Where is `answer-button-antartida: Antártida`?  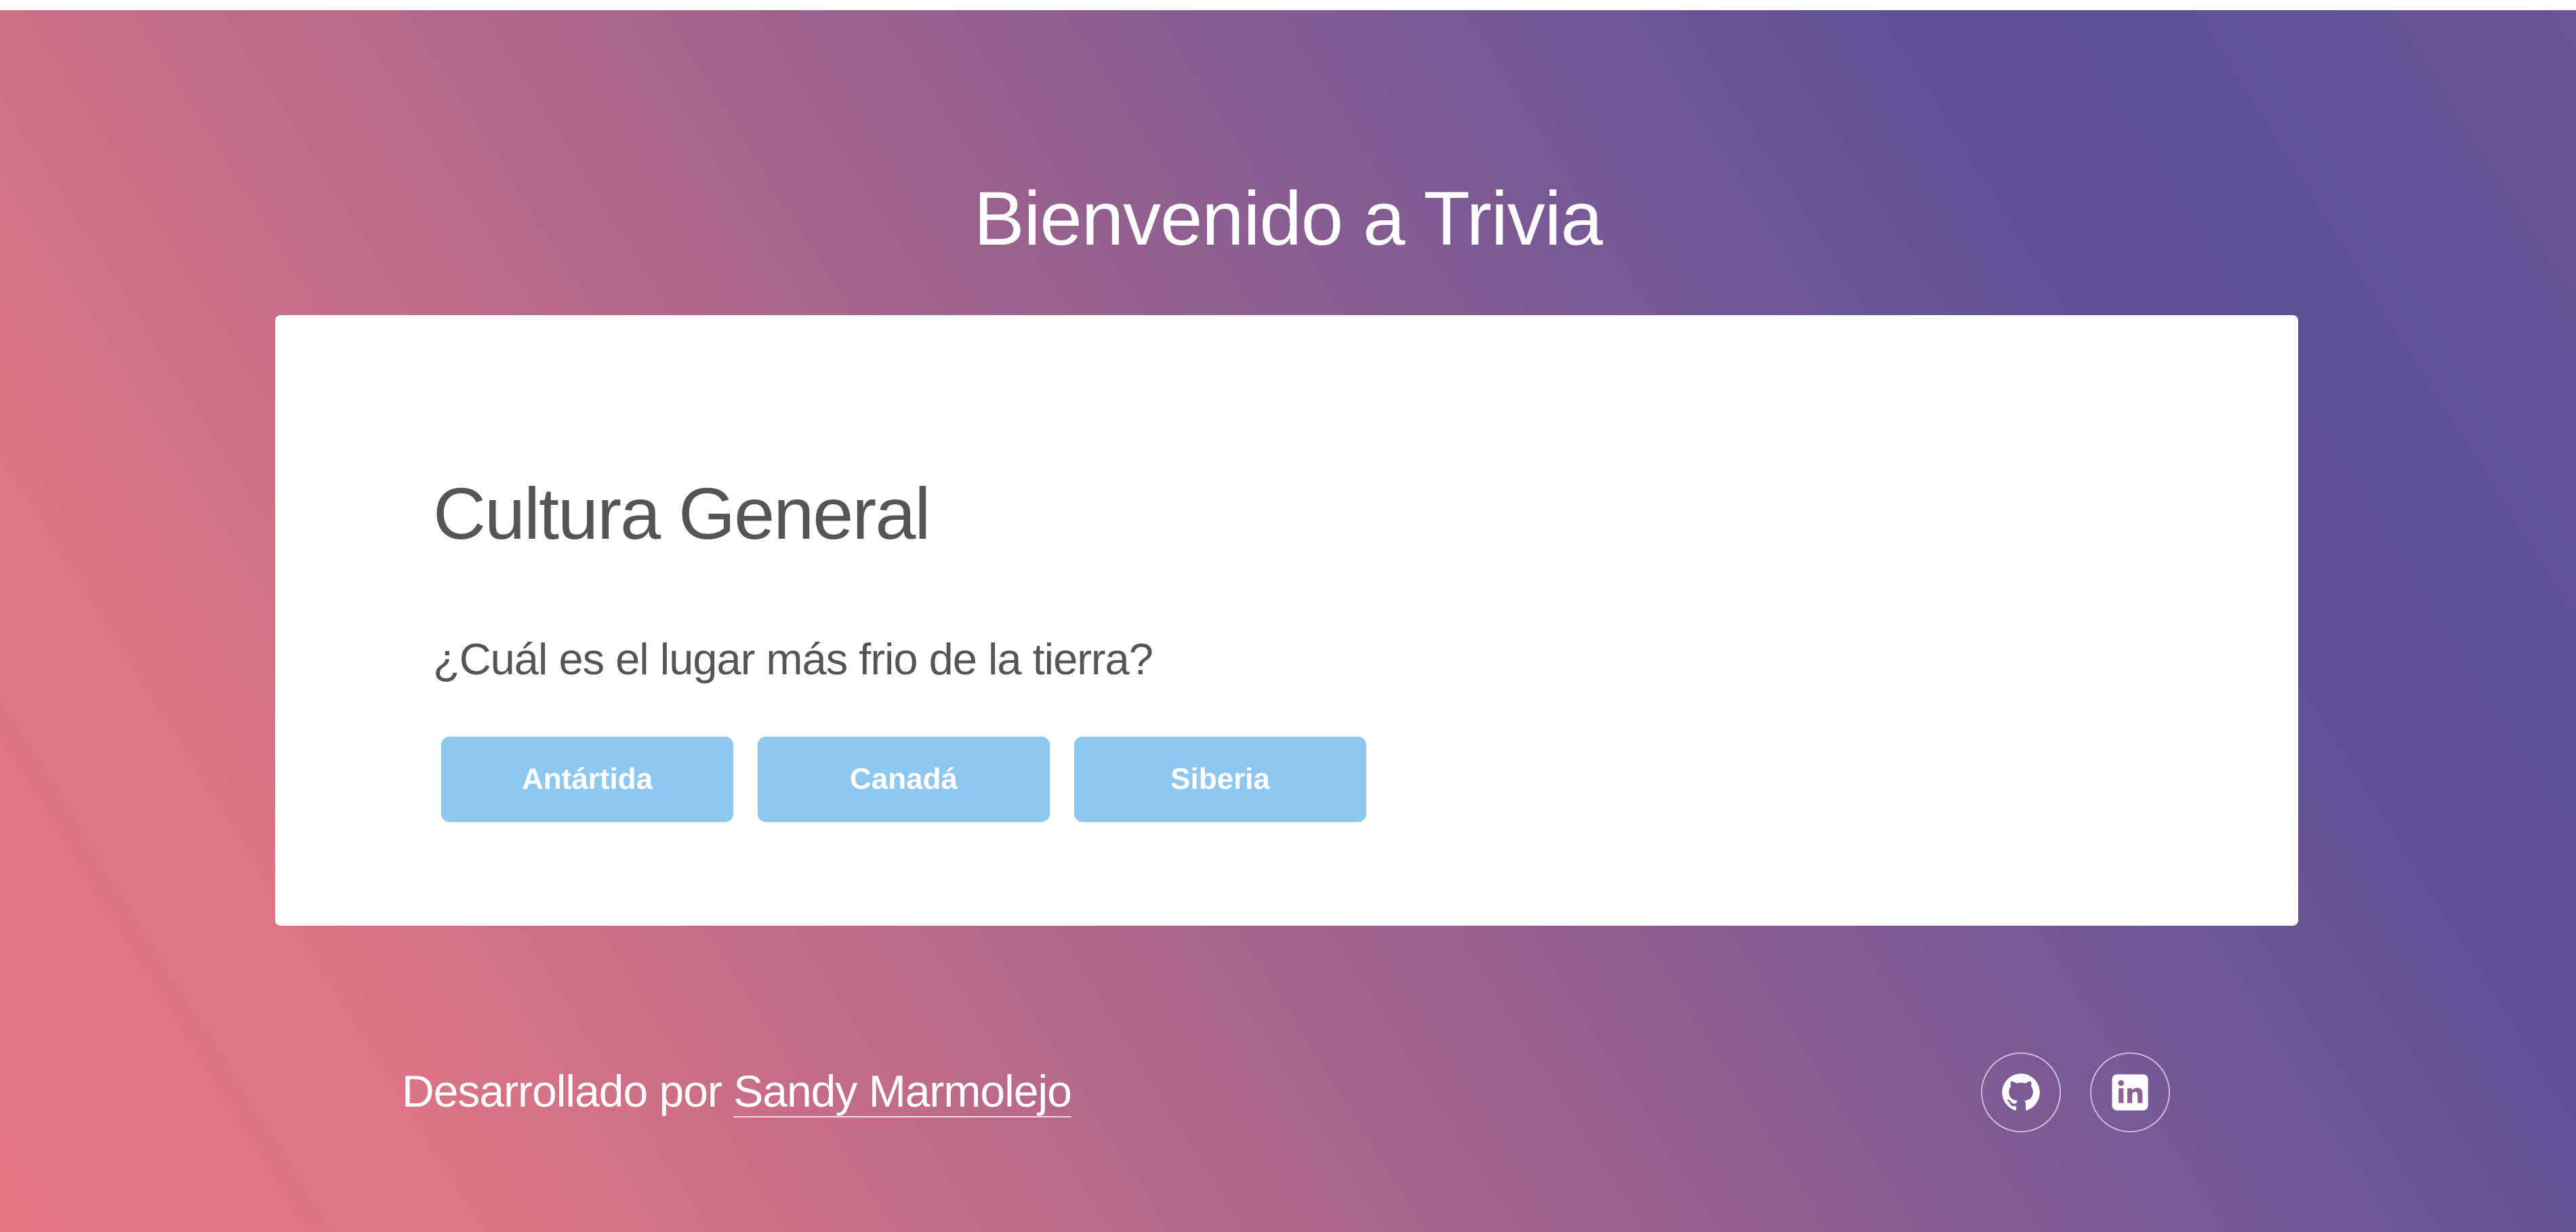
answer-button-antartida: Antártida is located at coordinates (587, 779).